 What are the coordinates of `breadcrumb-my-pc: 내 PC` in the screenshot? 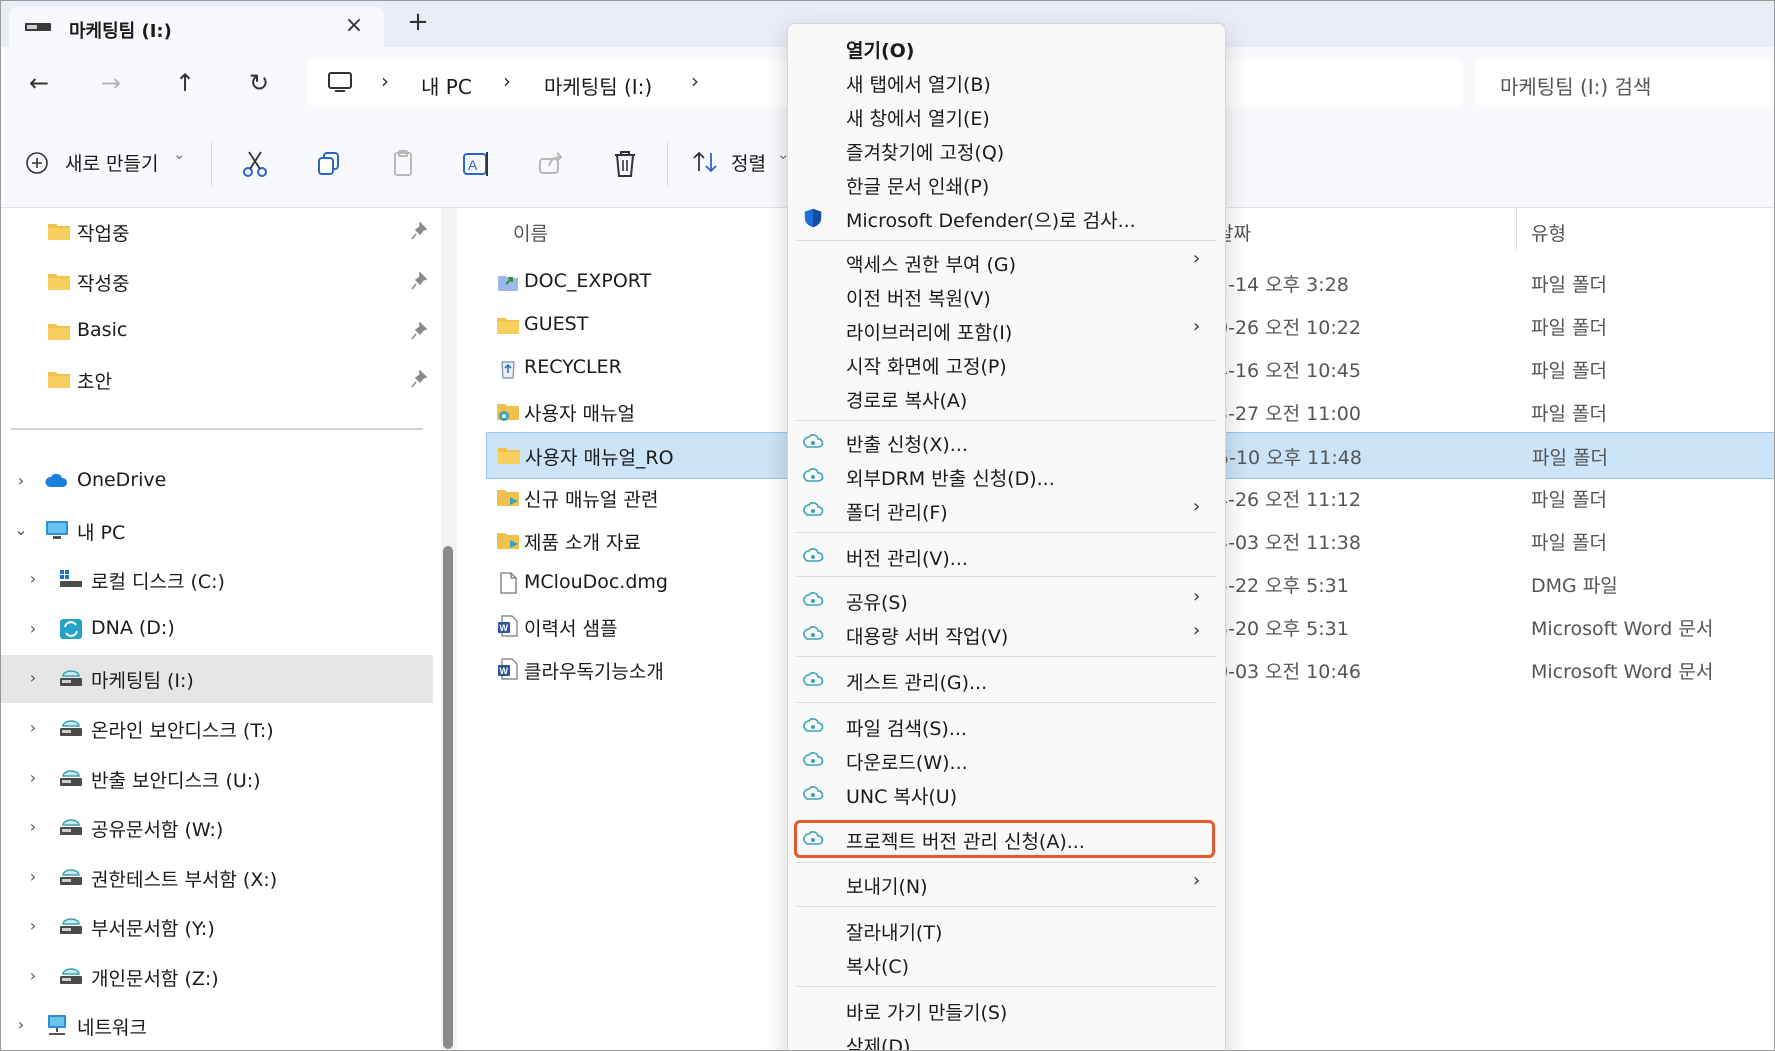 It's located at (446, 85).